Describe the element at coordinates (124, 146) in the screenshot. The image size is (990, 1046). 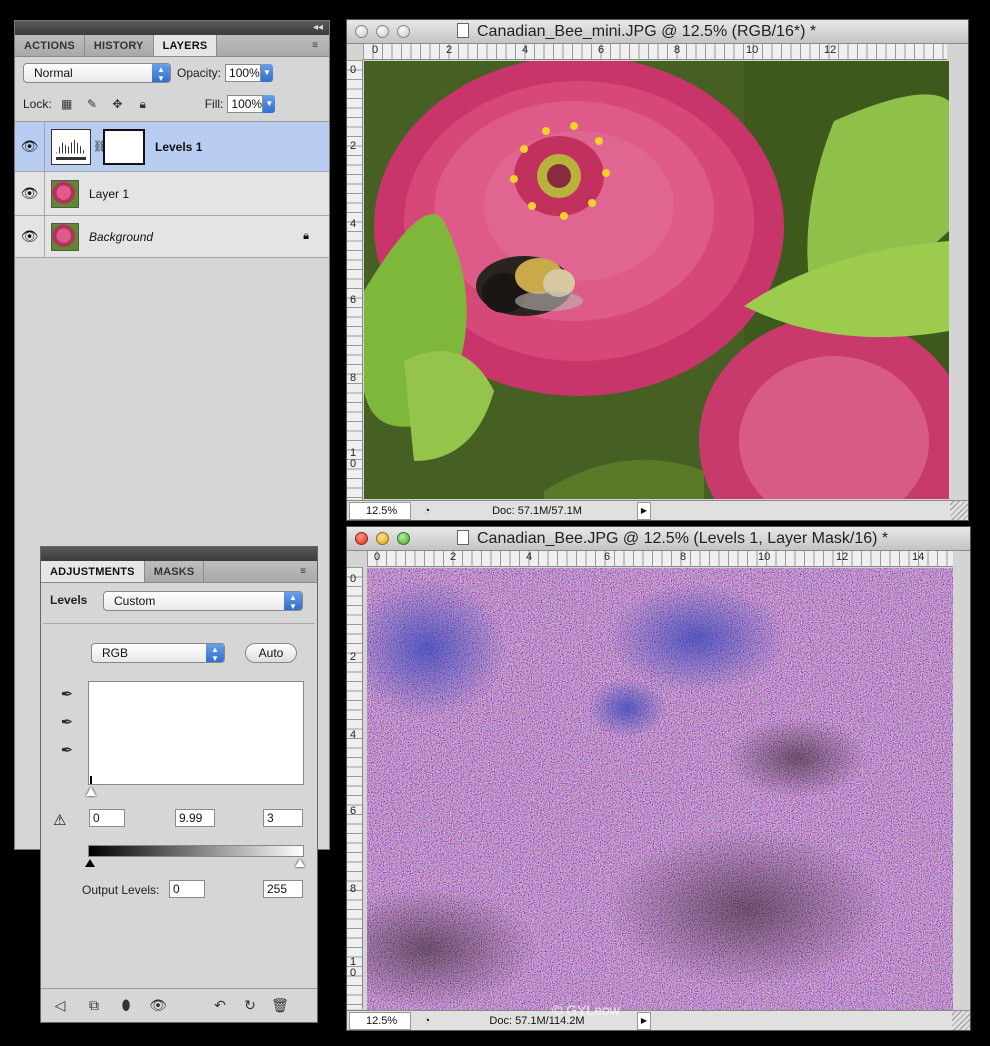
I see `layer-mask-thumbnail` at that location.